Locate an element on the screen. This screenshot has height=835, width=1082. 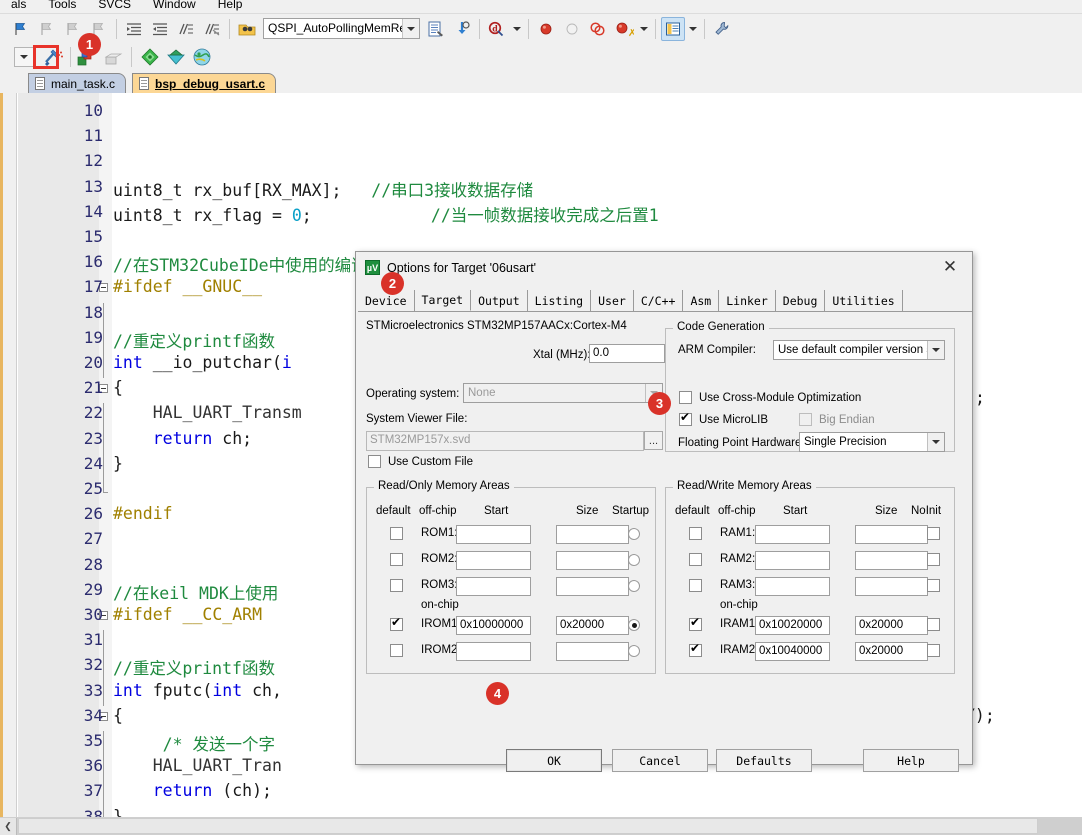
scrollbar-thumb is located at coordinates (528, 826).